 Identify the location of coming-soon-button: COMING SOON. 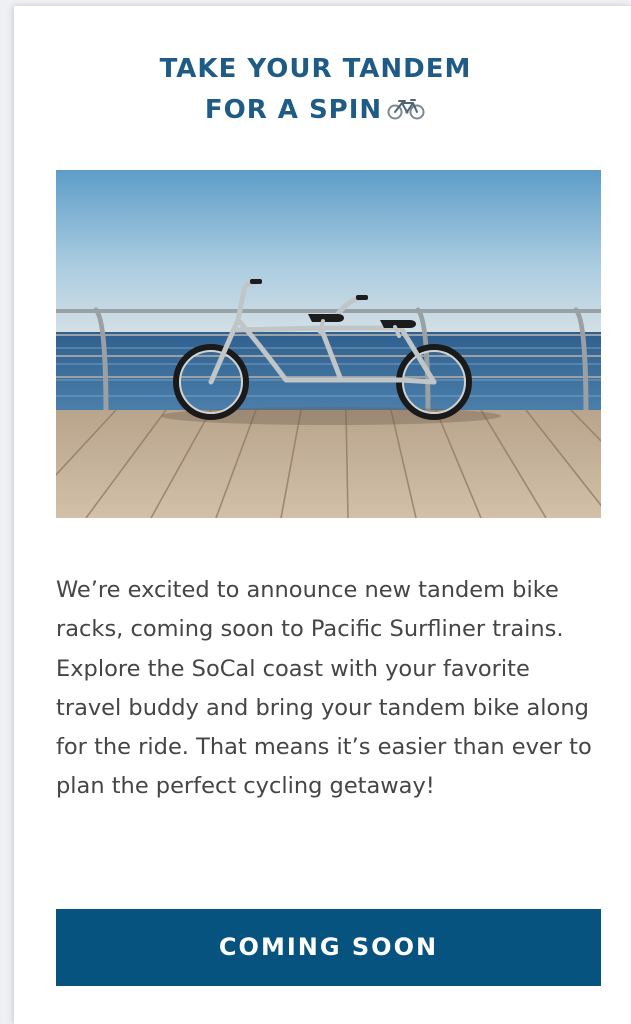
(328, 947).